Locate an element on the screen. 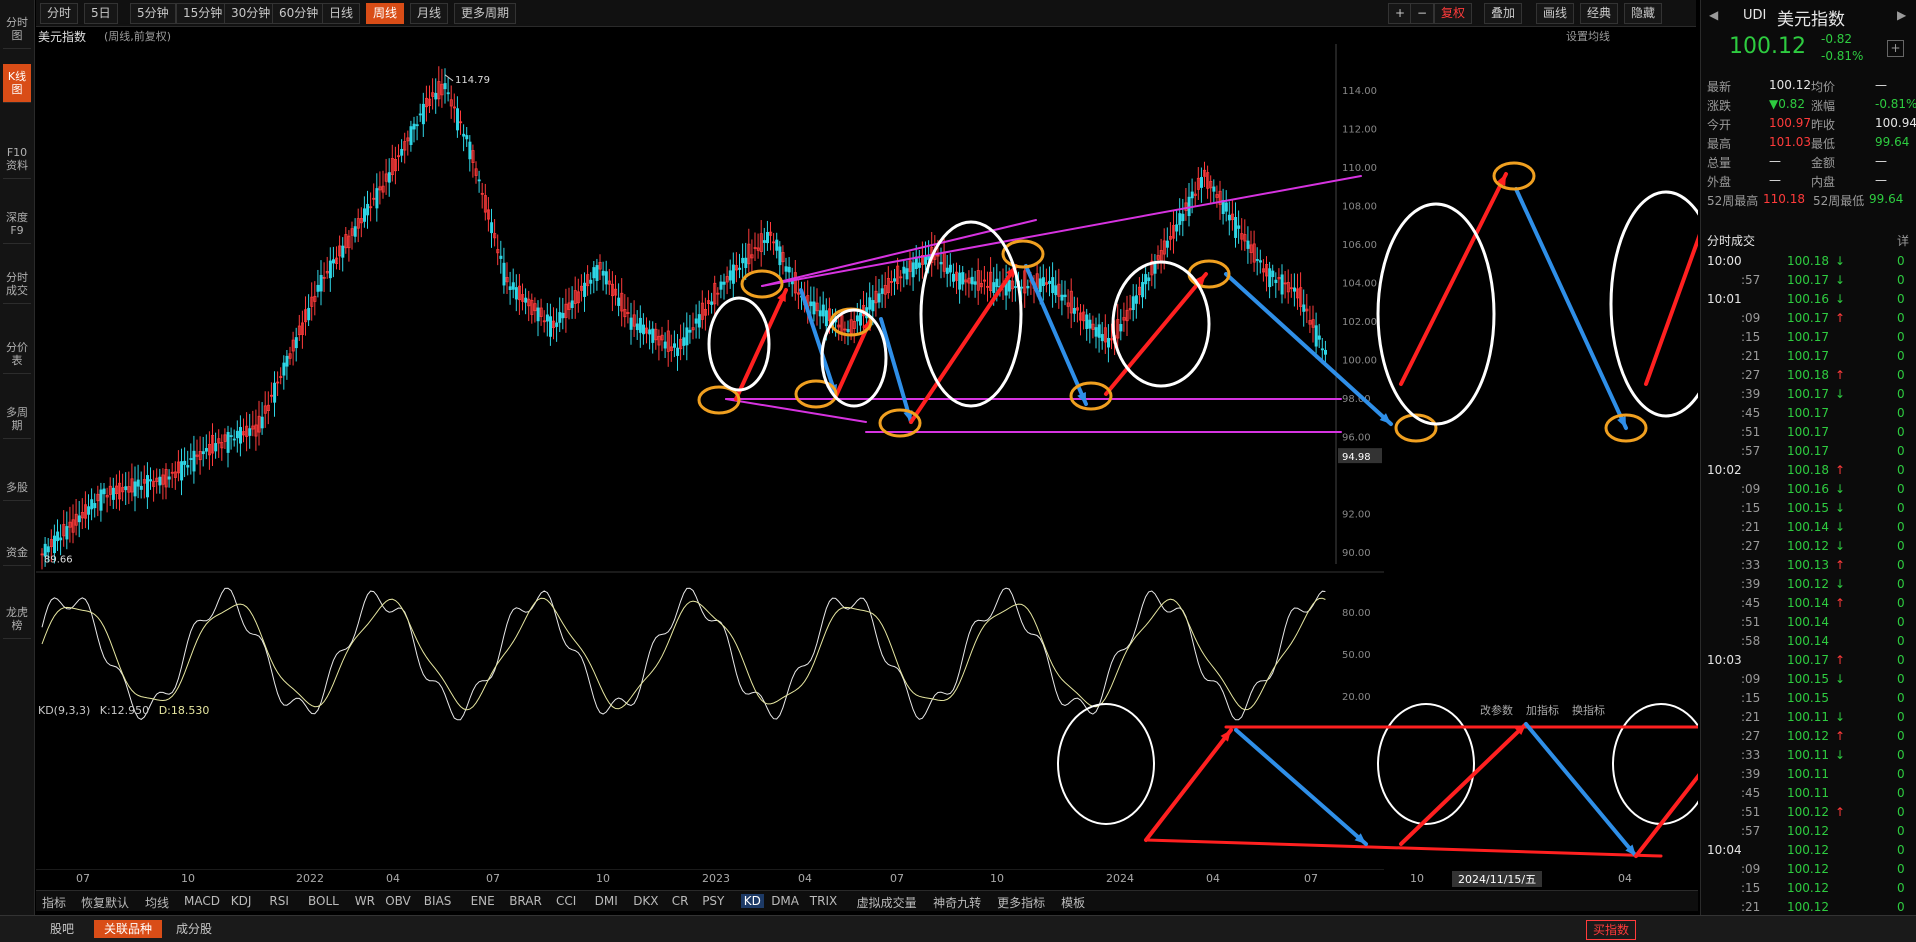 The height and width of the screenshot is (942, 1916). tab-dragon-tiger: 龙虎榜 is located at coordinates (17, 619).